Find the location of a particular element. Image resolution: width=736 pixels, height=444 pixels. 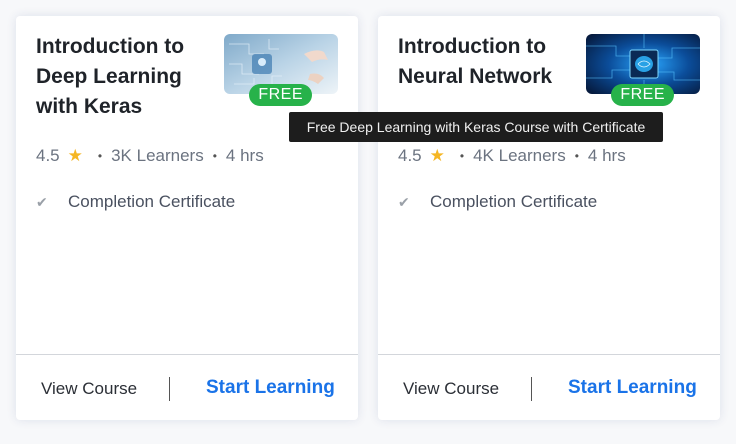

course-meta: 4.5 ★ • 4K Learners • 4 hrs is located at coordinates (512, 156).